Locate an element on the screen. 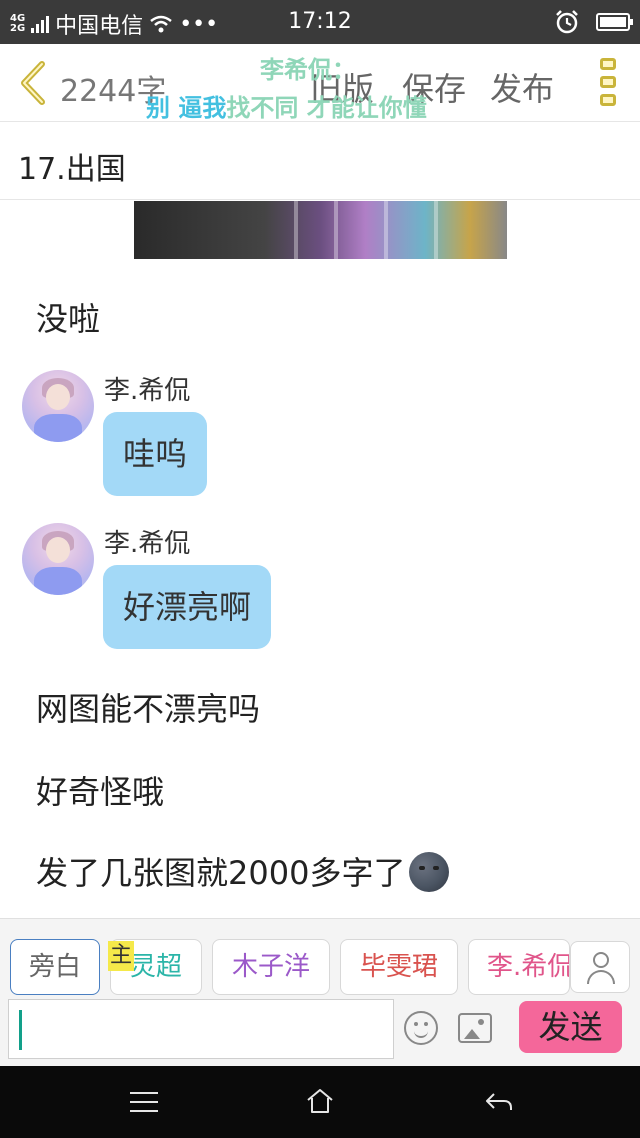 The image size is (640, 1138). watermark-caption-line2: 别 逼我找不同 才能让你懂 is located at coordinates (286, 105).